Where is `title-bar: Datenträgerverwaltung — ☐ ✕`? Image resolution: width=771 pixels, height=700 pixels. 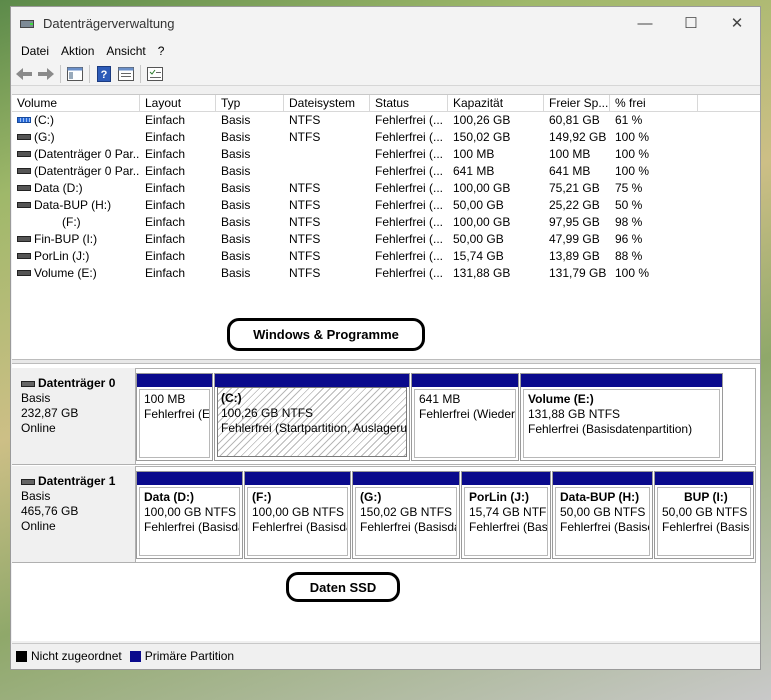
title-bar: Datenträgerverwaltung — ☐ ✕ is located at coordinates (385, 23).